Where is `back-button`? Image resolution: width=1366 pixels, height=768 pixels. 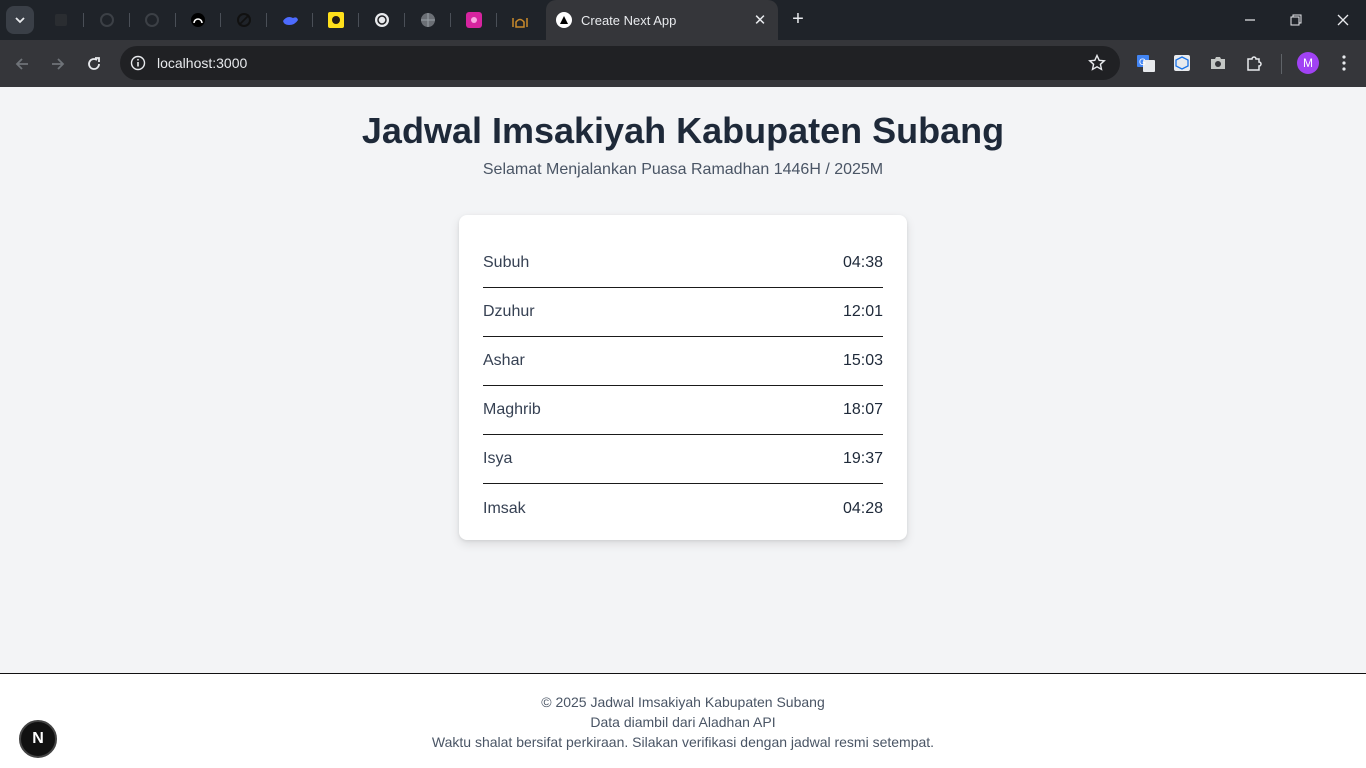
back-button is located at coordinates (22, 64).